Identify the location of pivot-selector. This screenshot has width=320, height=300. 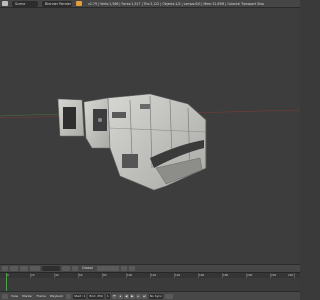
(75, 268).